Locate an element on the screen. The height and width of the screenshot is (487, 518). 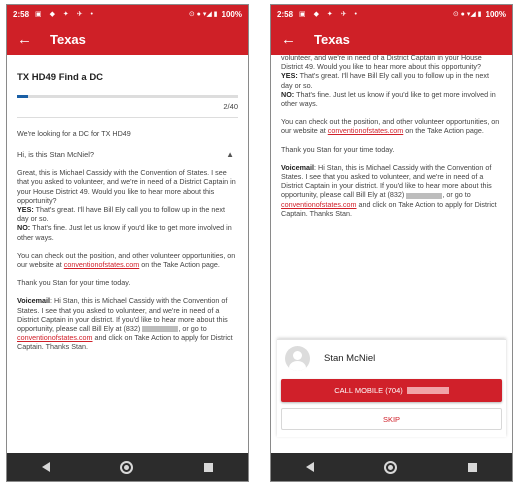
progress-fill is located at coordinates (23, 96).